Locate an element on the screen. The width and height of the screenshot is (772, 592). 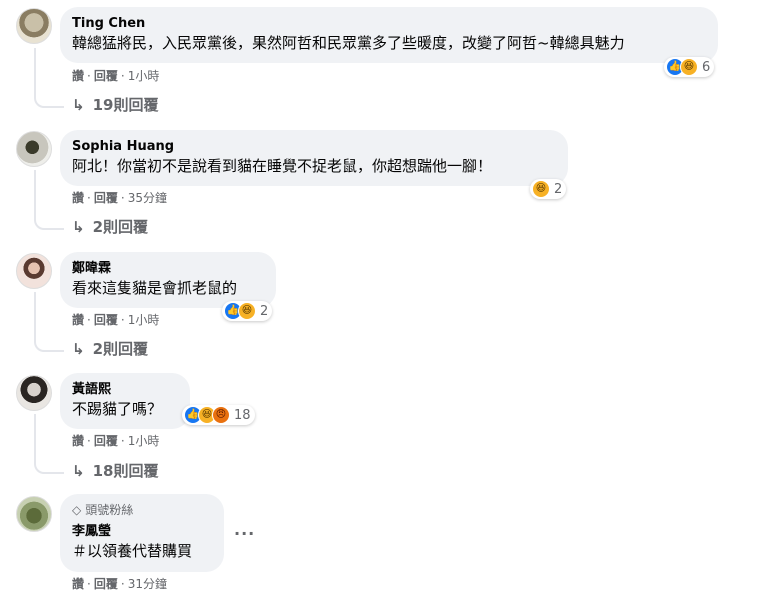
reaction-count: 6 is located at coordinates (706, 67).